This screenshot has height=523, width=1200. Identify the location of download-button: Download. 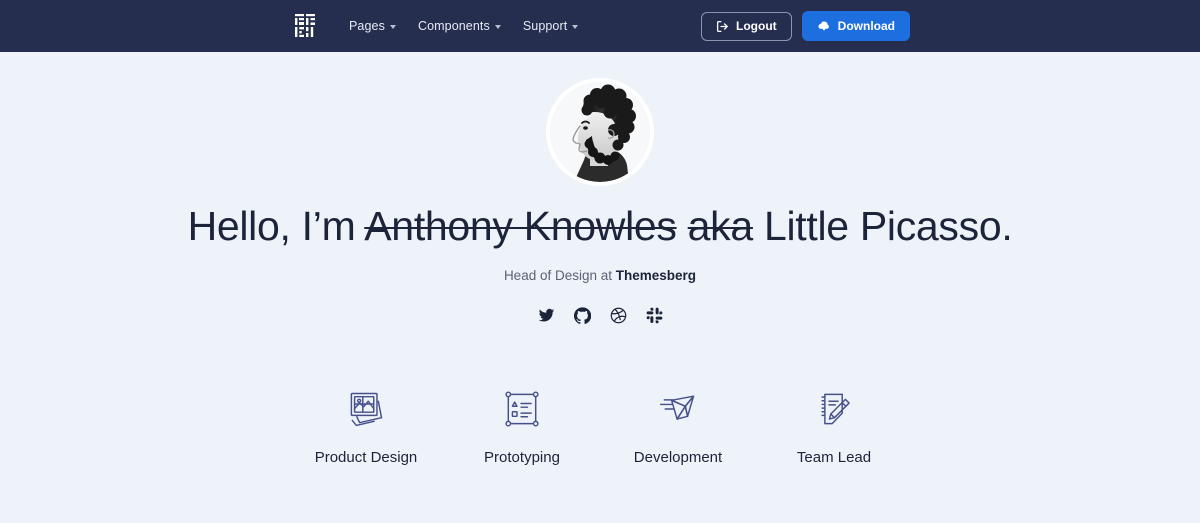
(855, 26).